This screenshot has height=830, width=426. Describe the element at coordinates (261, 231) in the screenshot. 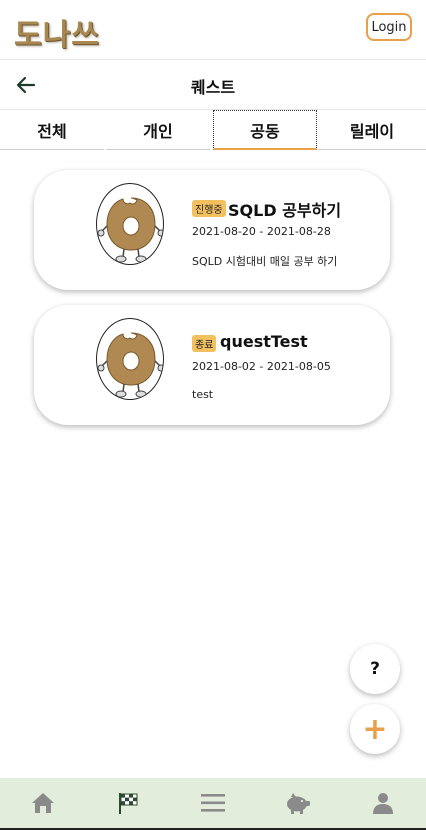

I see `quest-dates: 2021-08-20 - 2021-08-28` at that location.